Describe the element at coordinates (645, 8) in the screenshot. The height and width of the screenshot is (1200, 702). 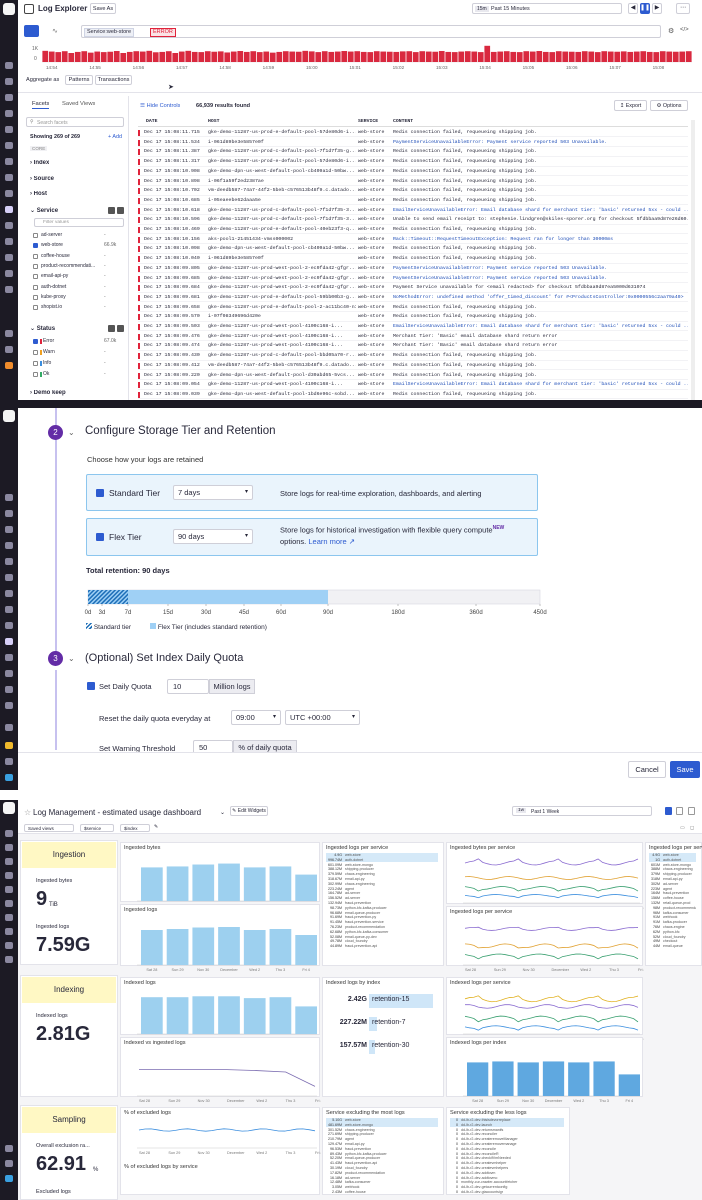
I see `pause-button: ❚❚` at that location.